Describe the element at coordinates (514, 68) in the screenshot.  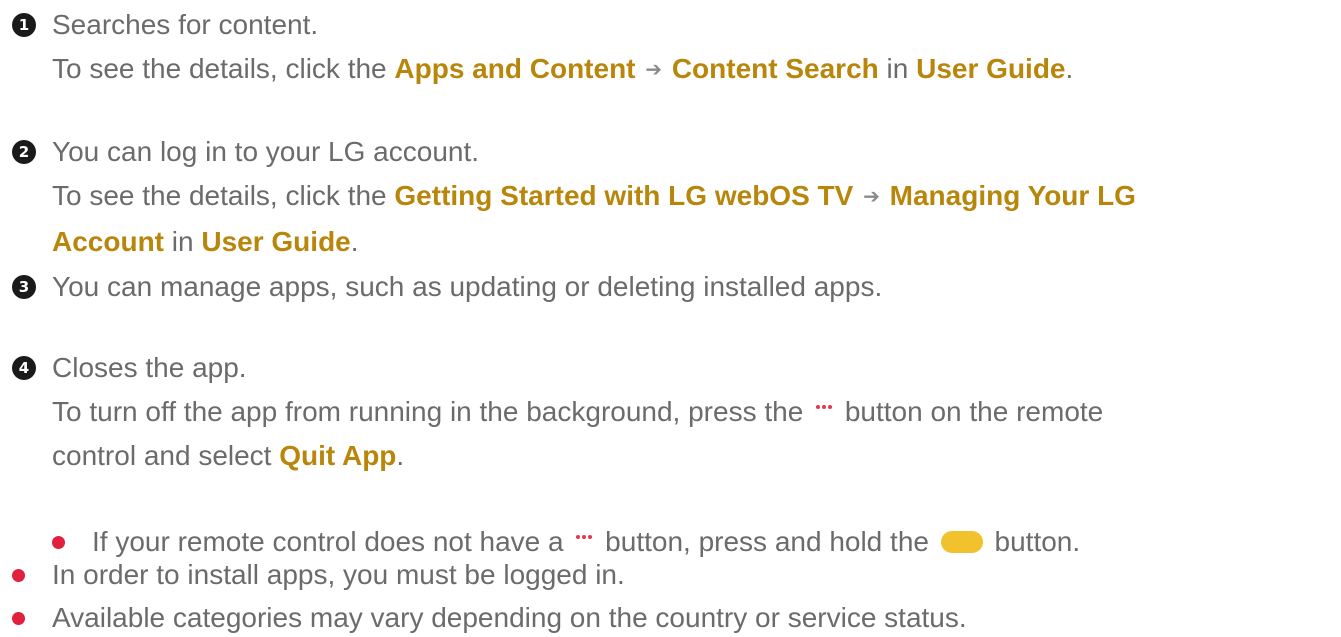
I see `link-apps-and-content: Apps and Content` at that location.